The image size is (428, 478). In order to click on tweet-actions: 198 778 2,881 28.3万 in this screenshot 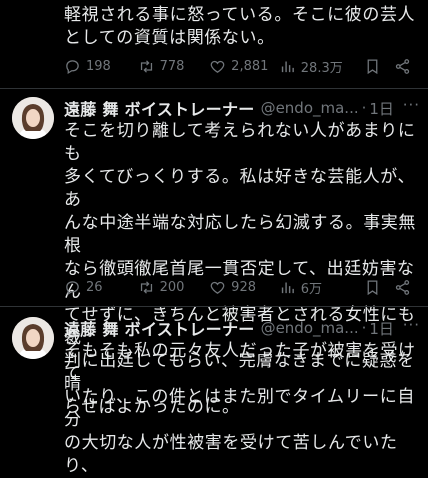, I will do `click(239, 66)`.